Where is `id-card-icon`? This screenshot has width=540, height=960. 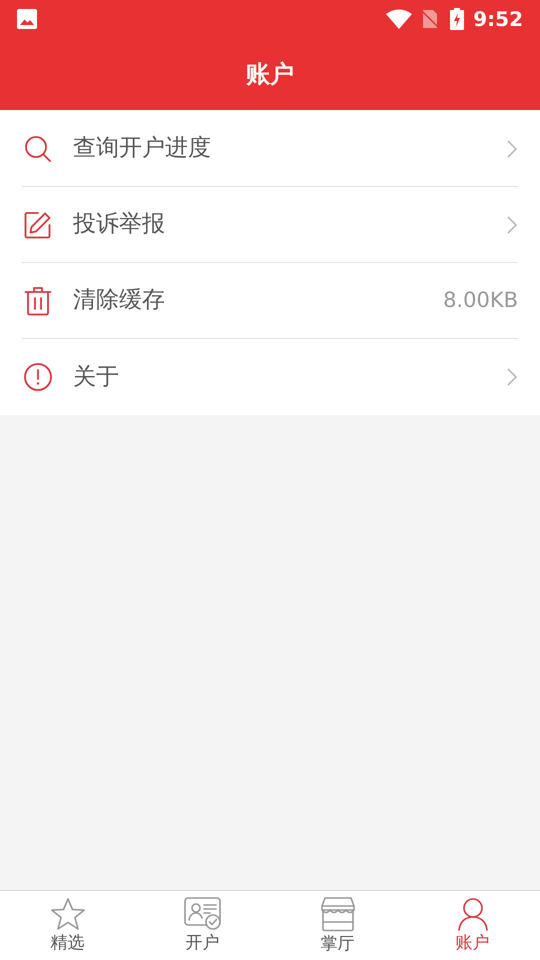
id-card-icon is located at coordinates (203, 913).